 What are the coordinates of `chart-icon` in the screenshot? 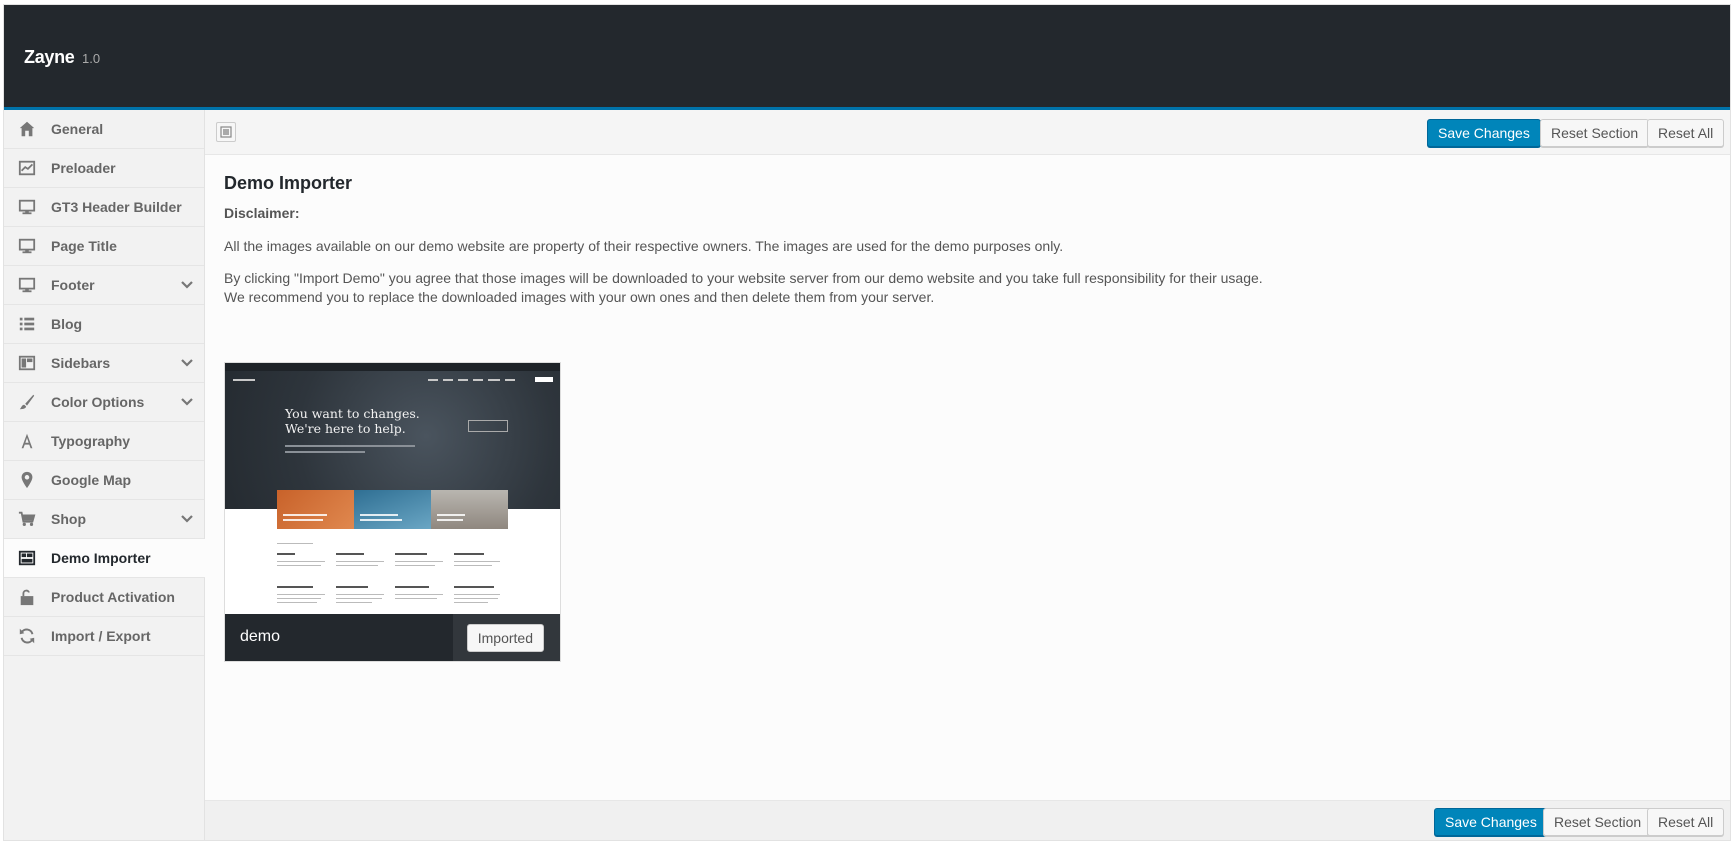 It's located at (27, 168).